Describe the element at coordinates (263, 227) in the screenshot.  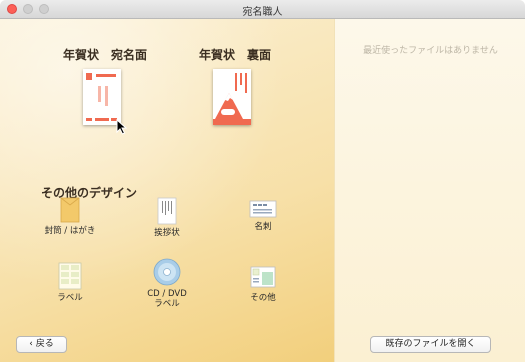
I see `design-label: 名刺` at that location.